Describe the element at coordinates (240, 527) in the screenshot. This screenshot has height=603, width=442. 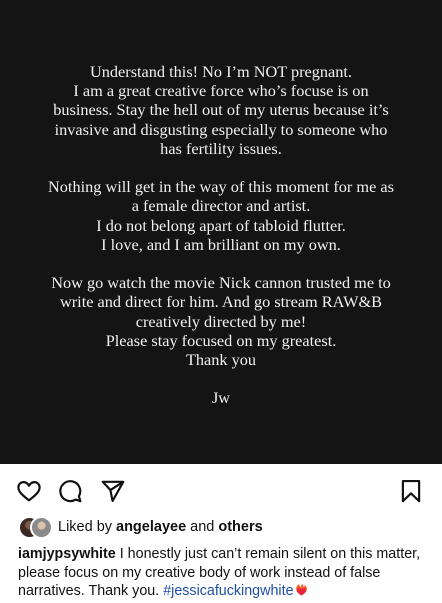
I see `likes-others-link: others` at that location.